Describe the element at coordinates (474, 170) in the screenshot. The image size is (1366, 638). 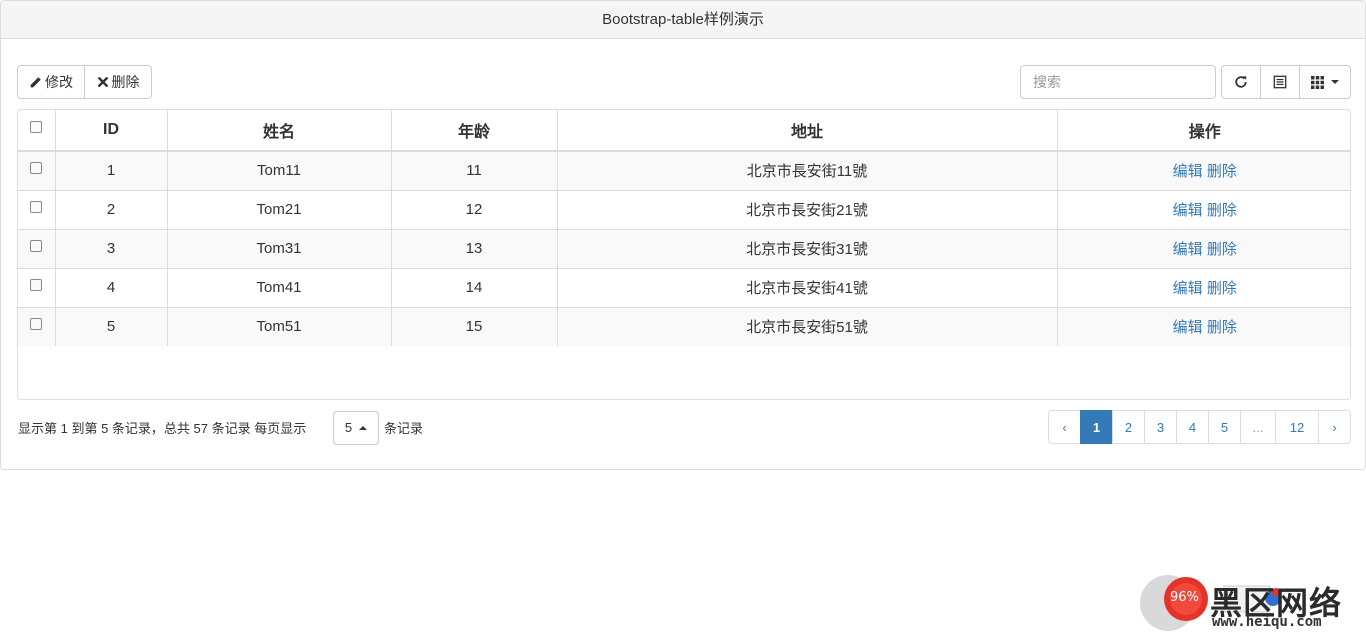
I see `cell-age: 11` at that location.